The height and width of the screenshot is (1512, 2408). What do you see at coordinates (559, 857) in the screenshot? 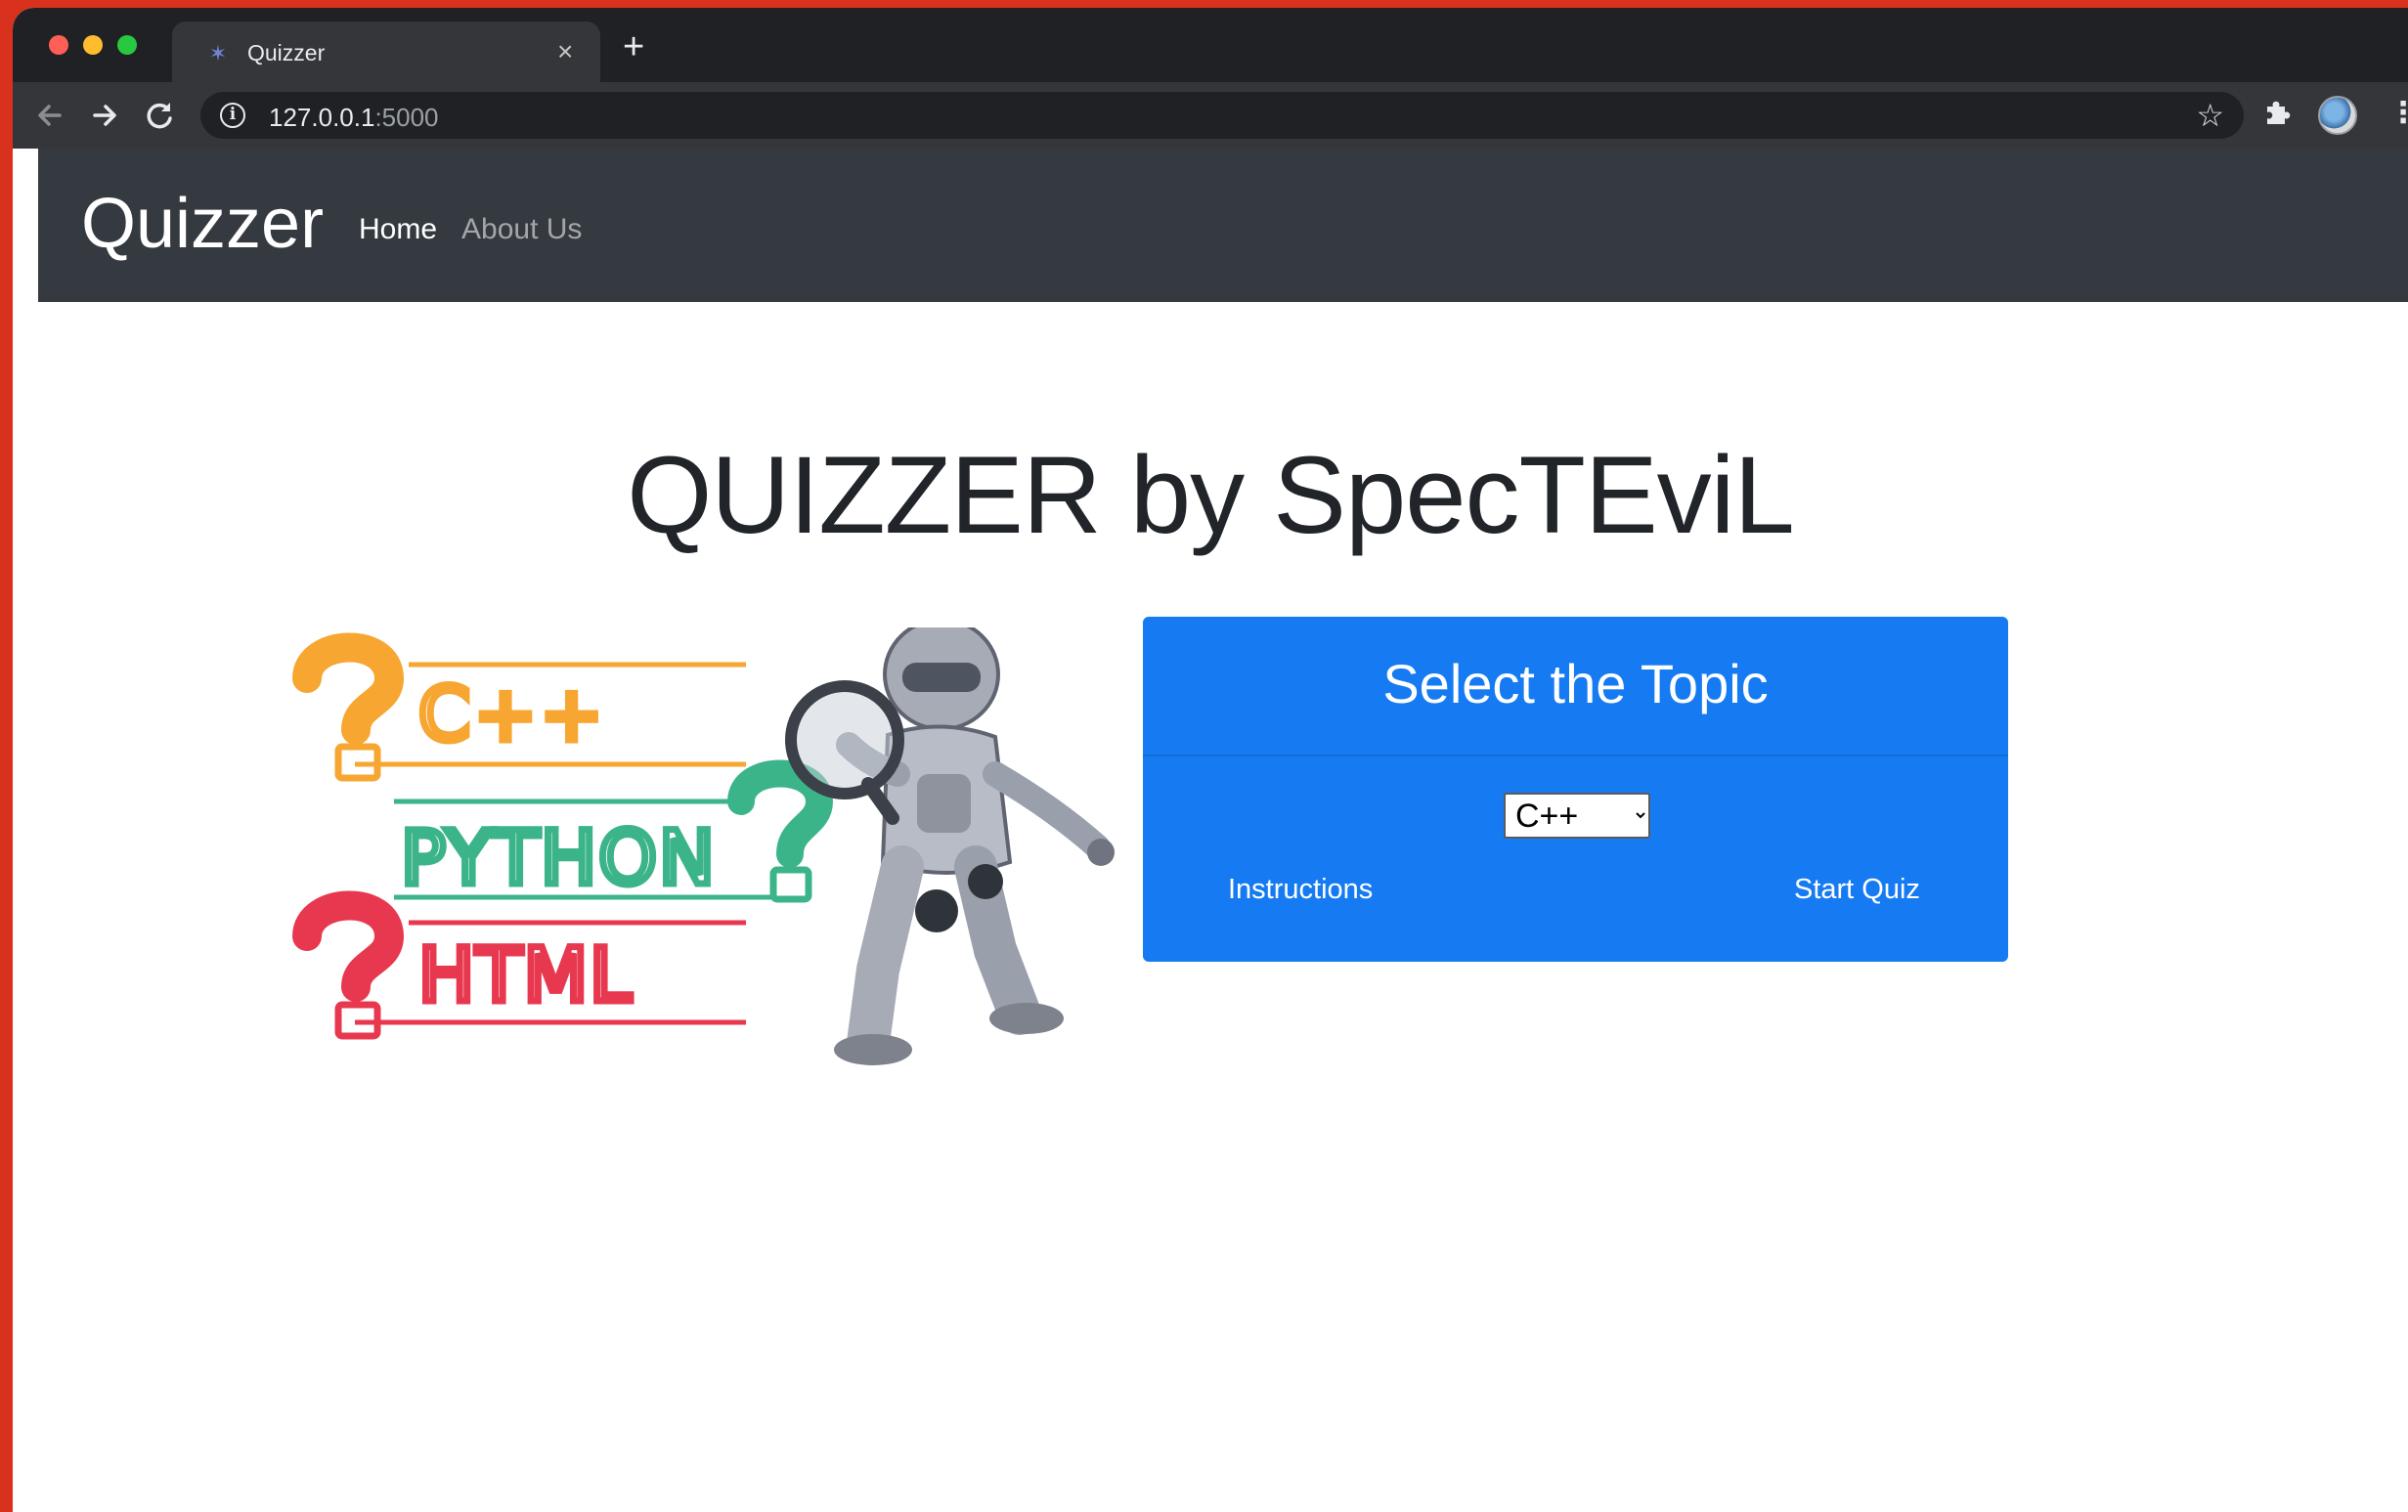
I see `python-label: PYTHON` at bounding box center [559, 857].